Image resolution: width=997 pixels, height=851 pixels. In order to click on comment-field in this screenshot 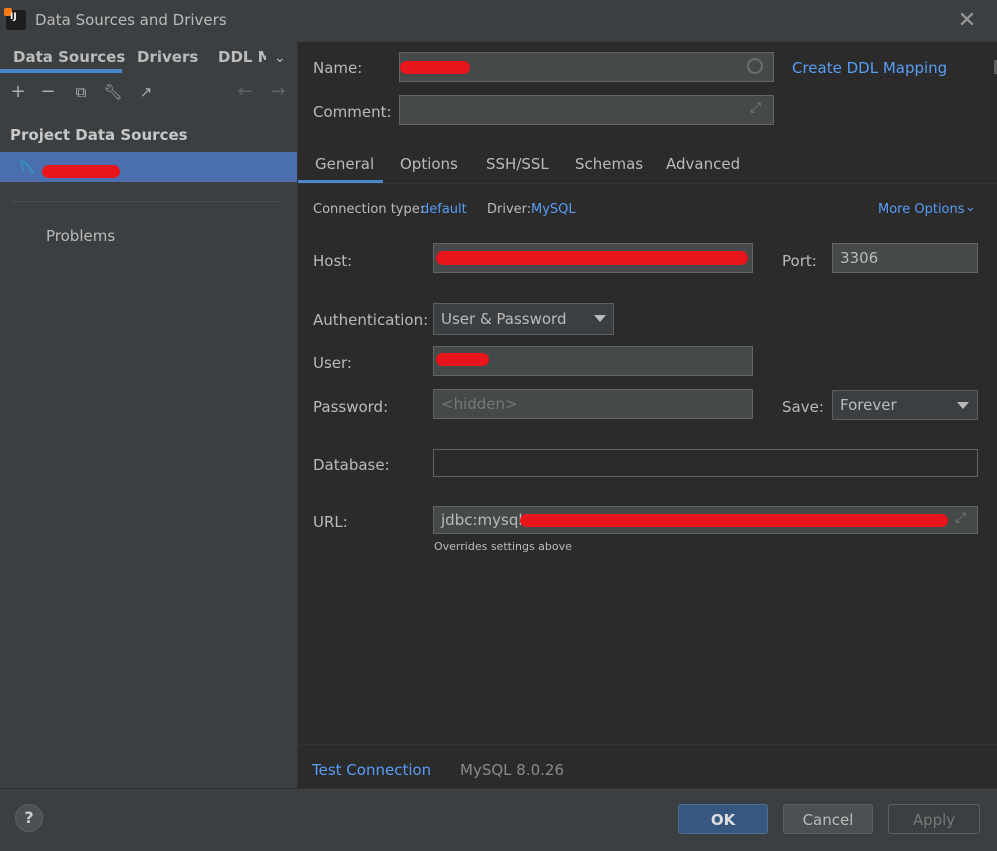, I will do `click(586, 110)`.